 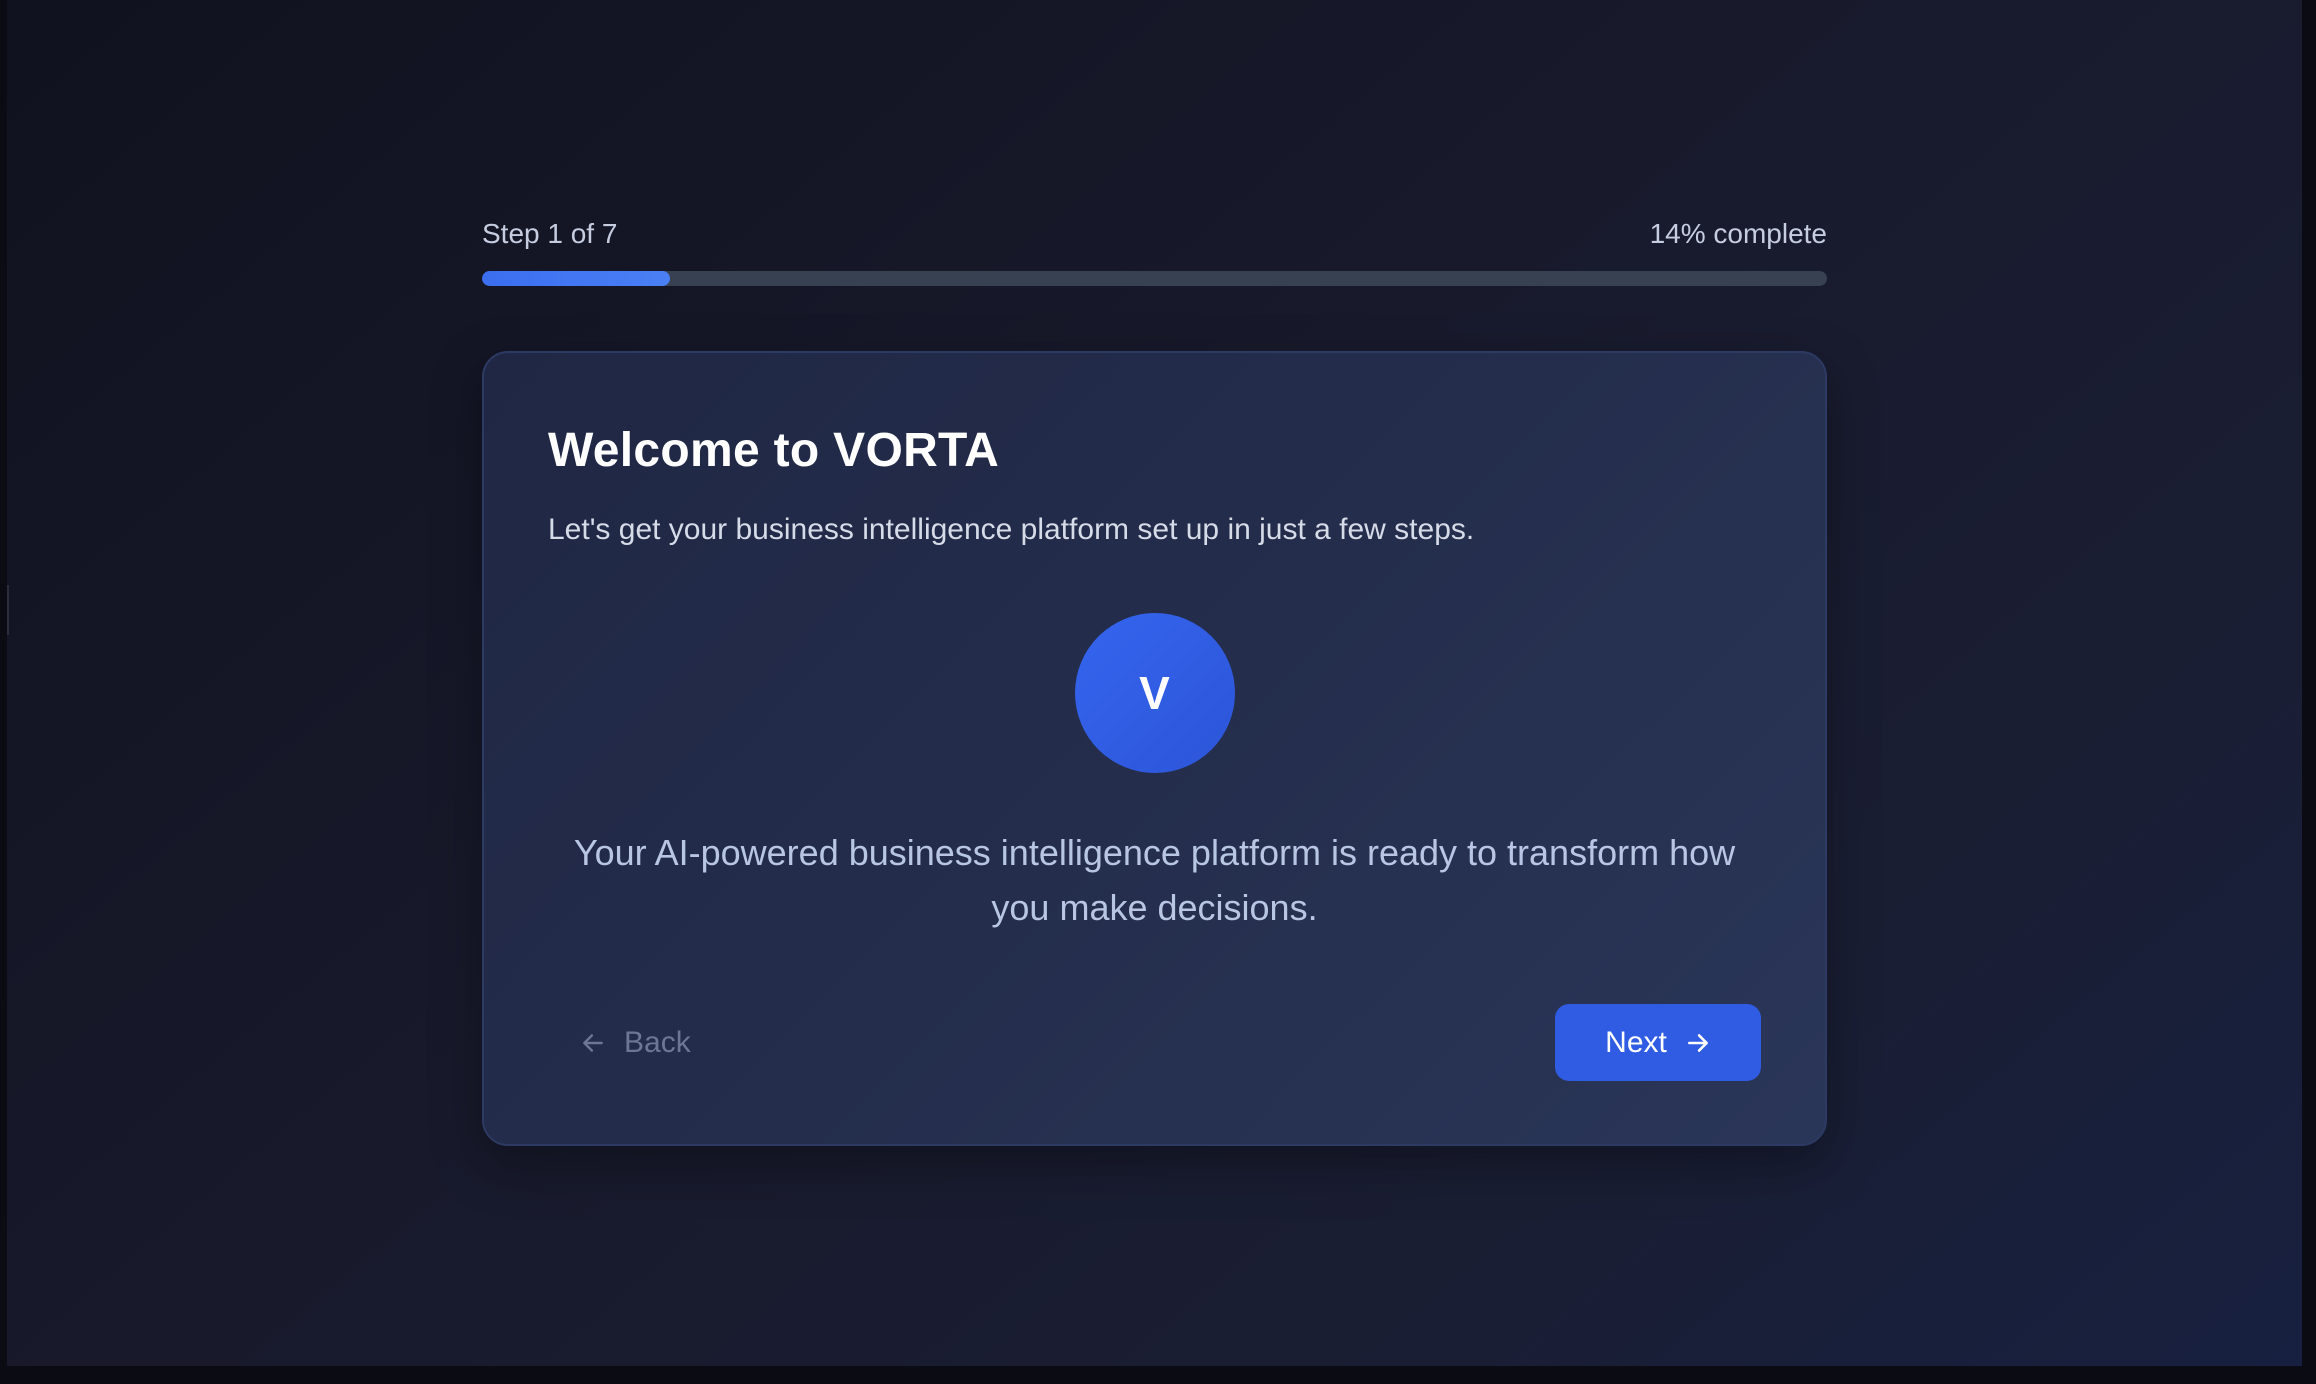 I want to click on next-button: Next, so click(x=1658, y=1042).